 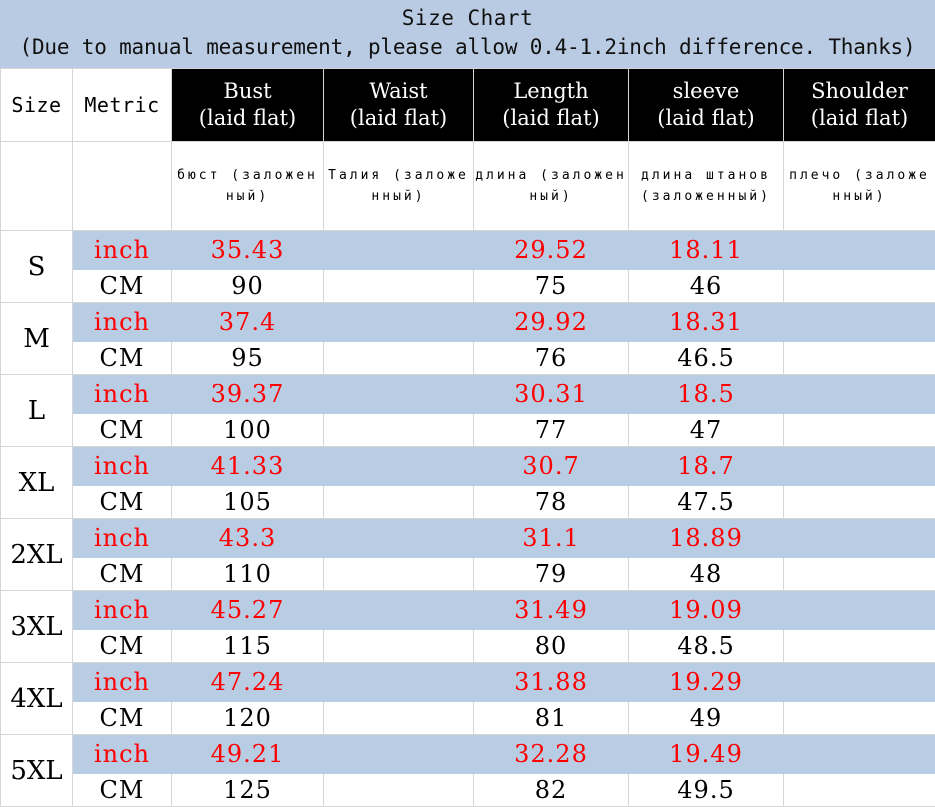 What do you see at coordinates (859, 646) in the screenshot?
I see `cell-3xl-cm-shoulder` at bounding box center [859, 646].